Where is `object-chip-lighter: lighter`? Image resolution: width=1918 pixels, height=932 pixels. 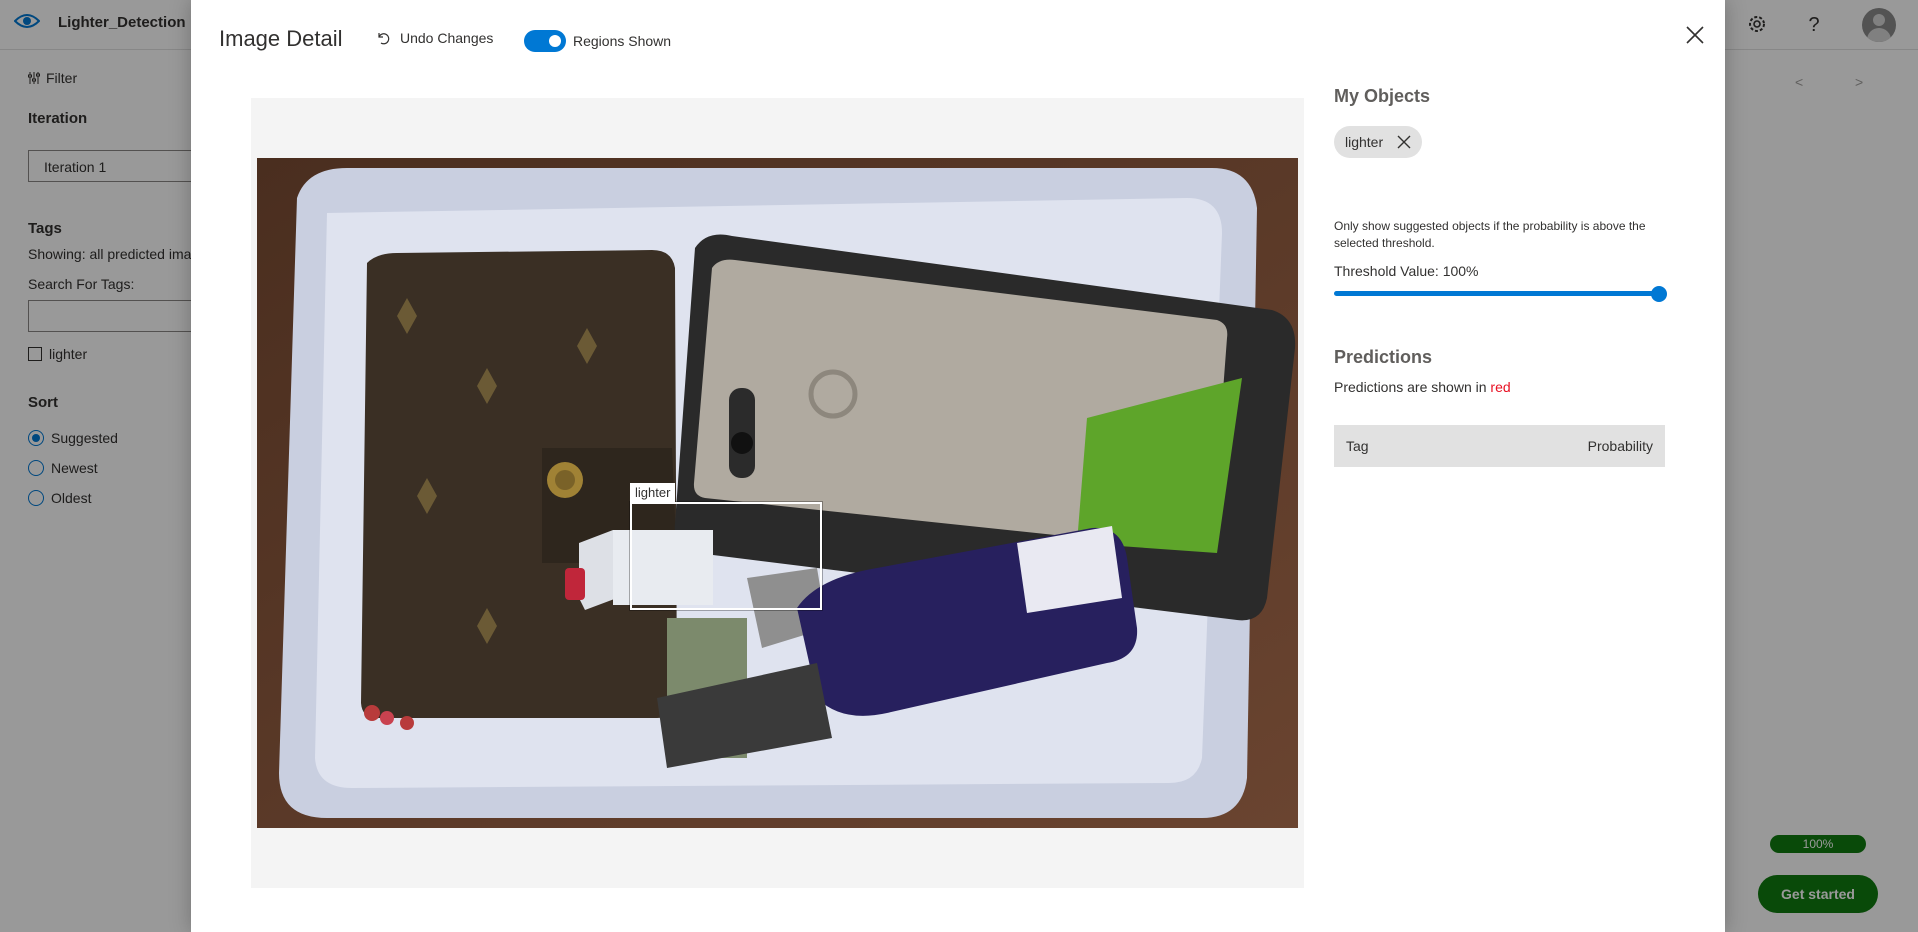 object-chip-lighter: lighter is located at coordinates (1378, 142).